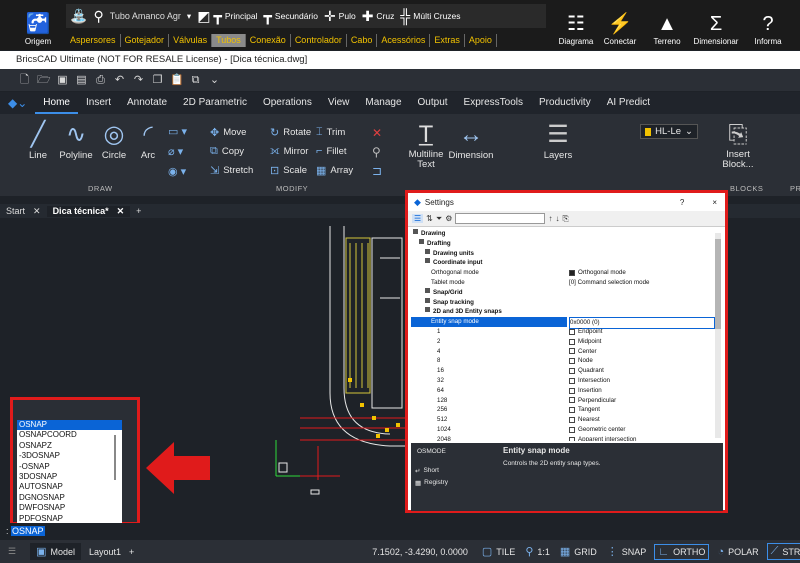 Image resolution: width=800 pixels, height=563 pixels. Describe the element at coordinates (115, 457) in the screenshot. I see `list-scrollbar` at that location.